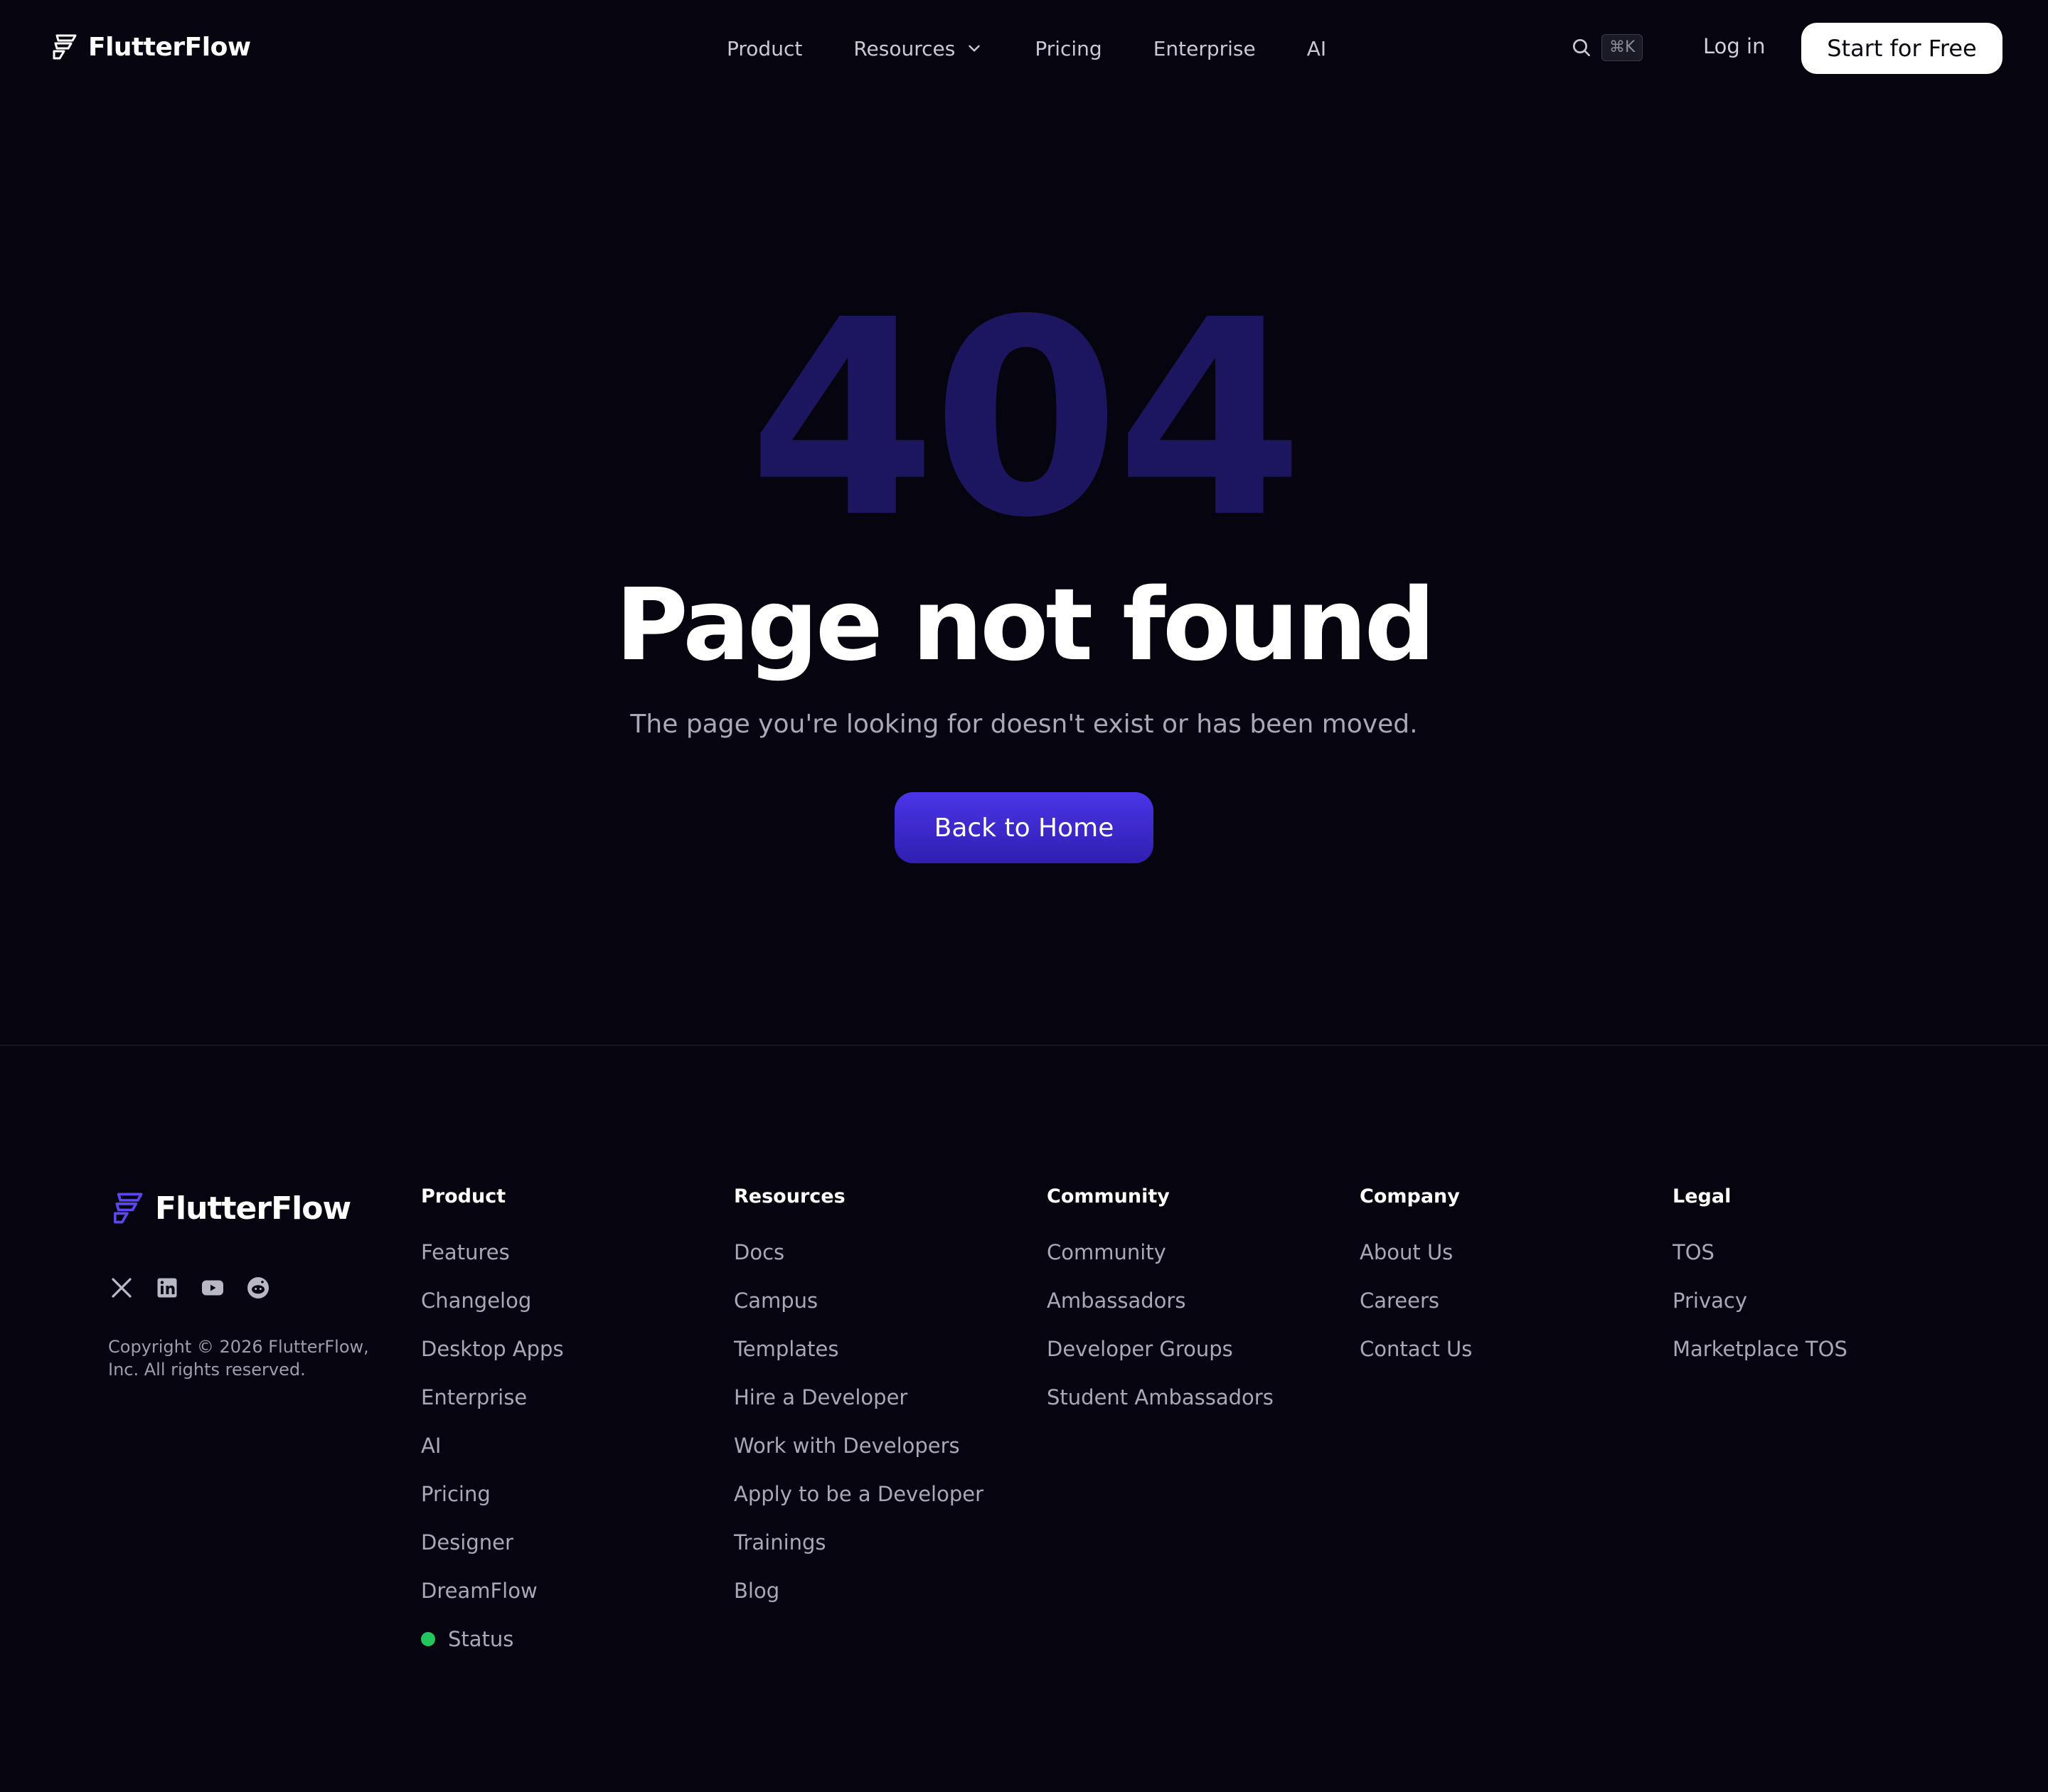 Image resolution: width=2048 pixels, height=1792 pixels. What do you see at coordinates (975, 48) in the screenshot?
I see `chevron-down-icon` at bounding box center [975, 48].